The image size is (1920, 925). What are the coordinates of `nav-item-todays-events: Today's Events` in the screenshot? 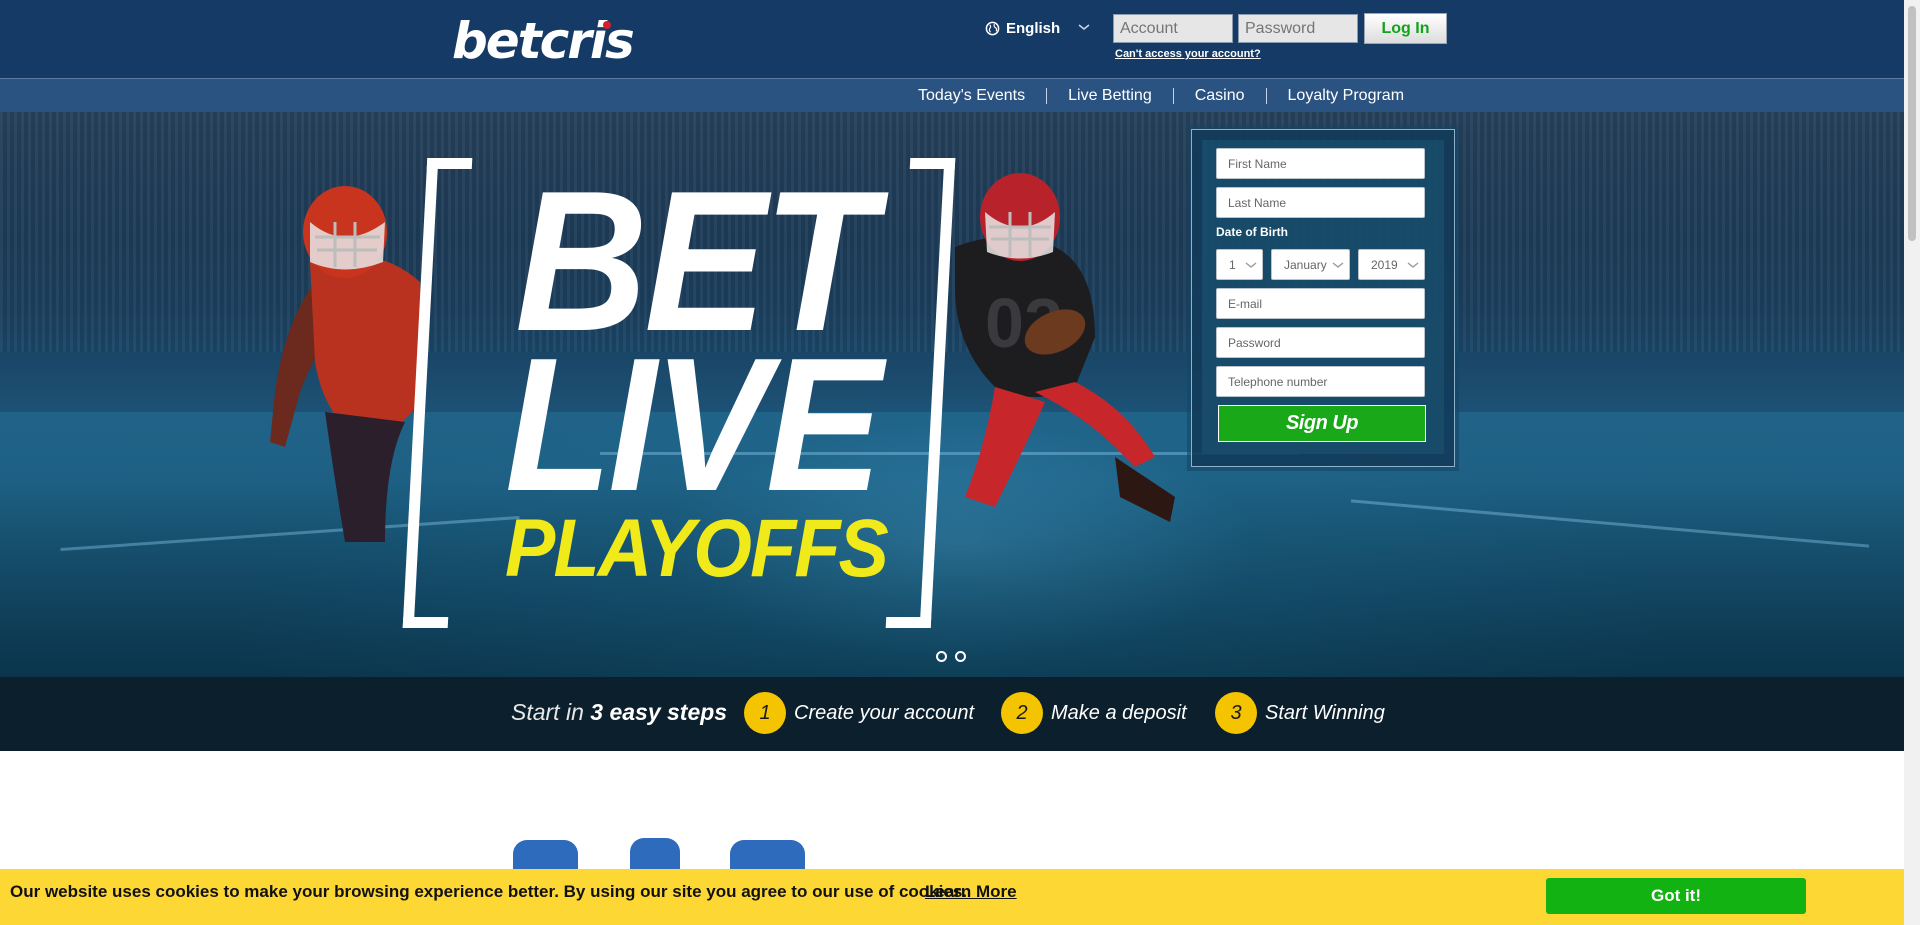 It's located at (976, 96).